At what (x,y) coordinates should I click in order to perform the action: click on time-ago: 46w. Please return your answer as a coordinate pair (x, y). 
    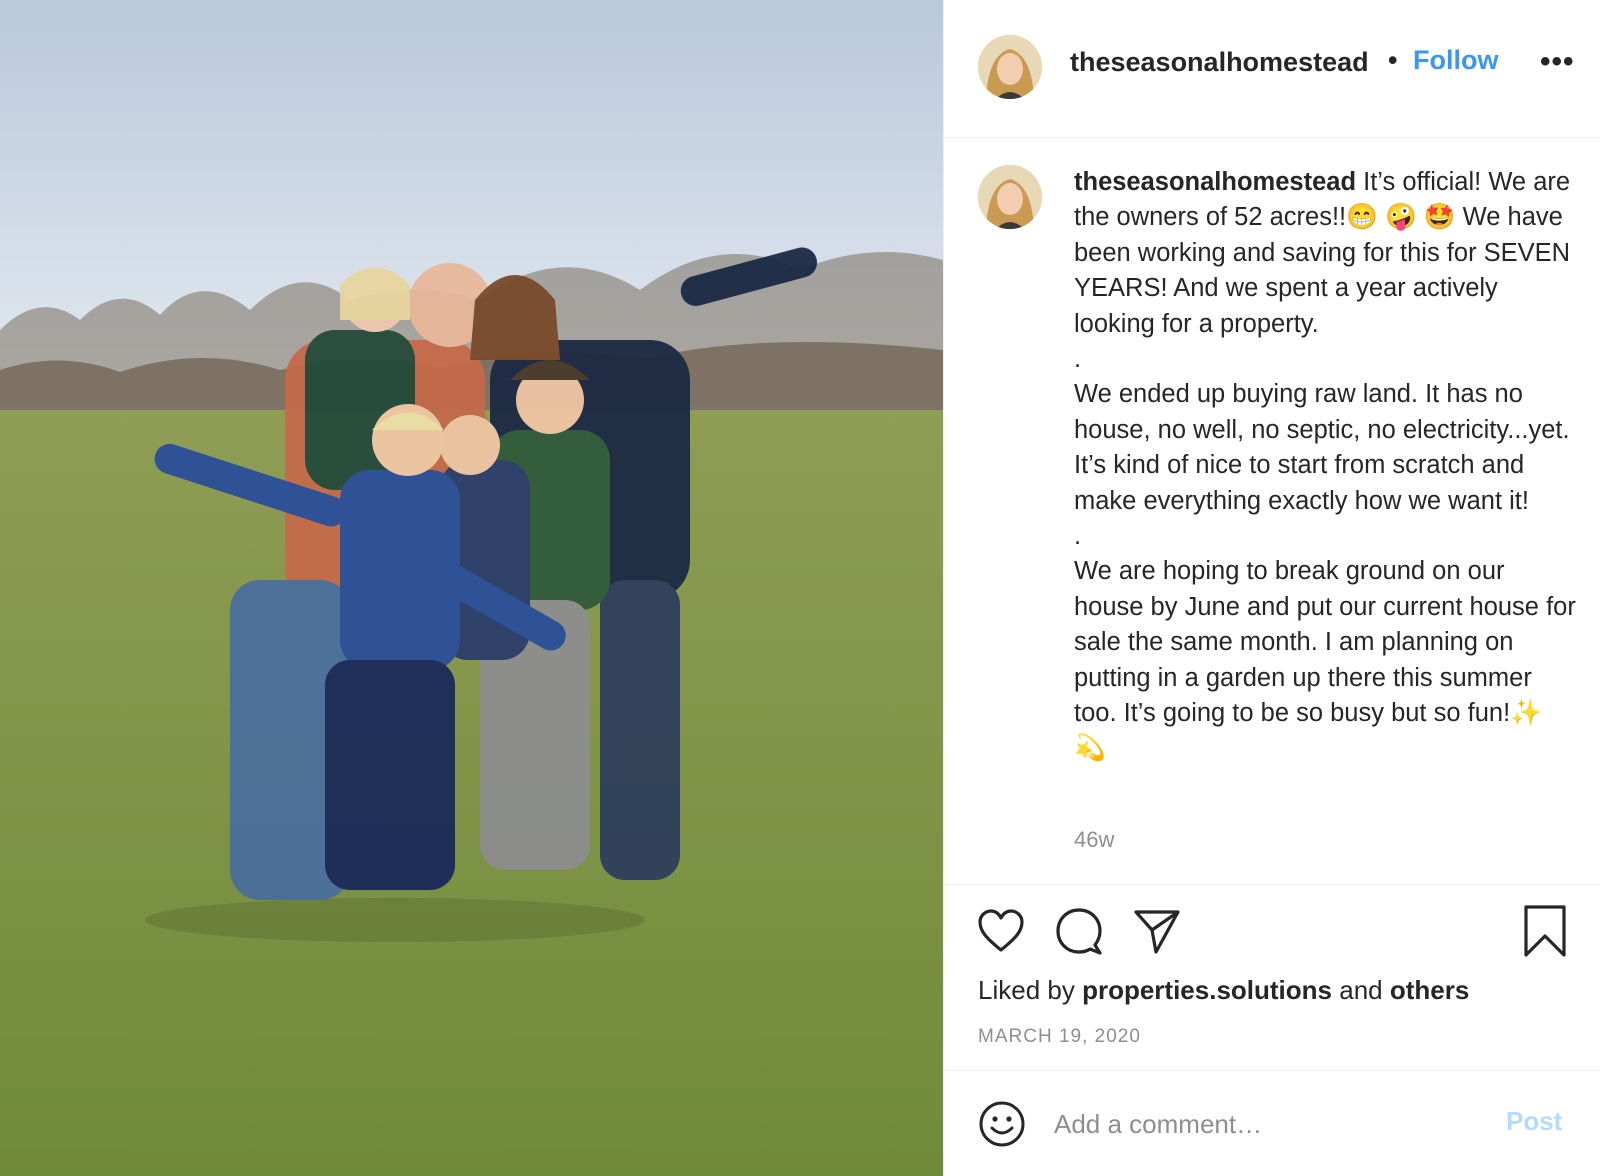
    Looking at the image, I should click on (1094, 840).